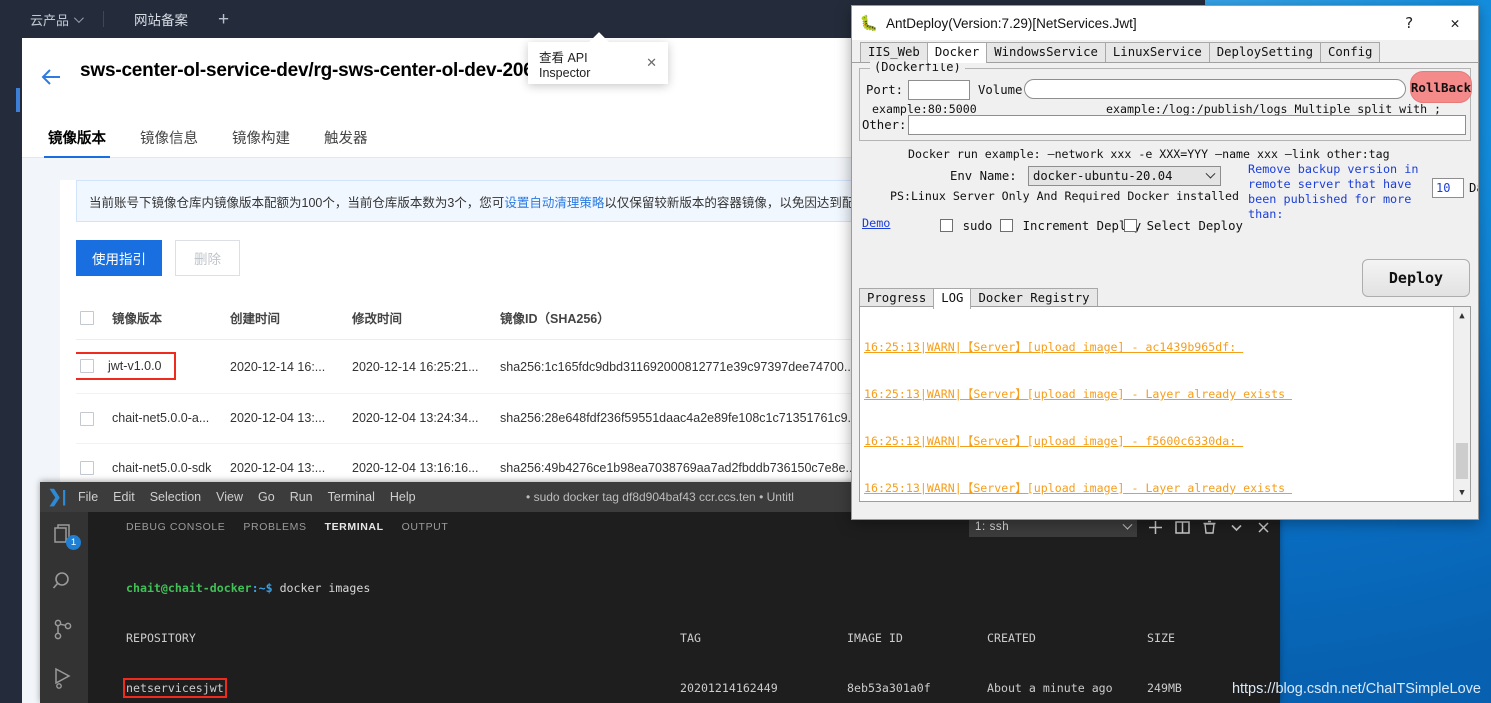 This screenshot has width=1491, height=703. What do you see at coordinates (1187, 125) in the screenshot?
I see `other-input` at bounding box center [1187, 125].